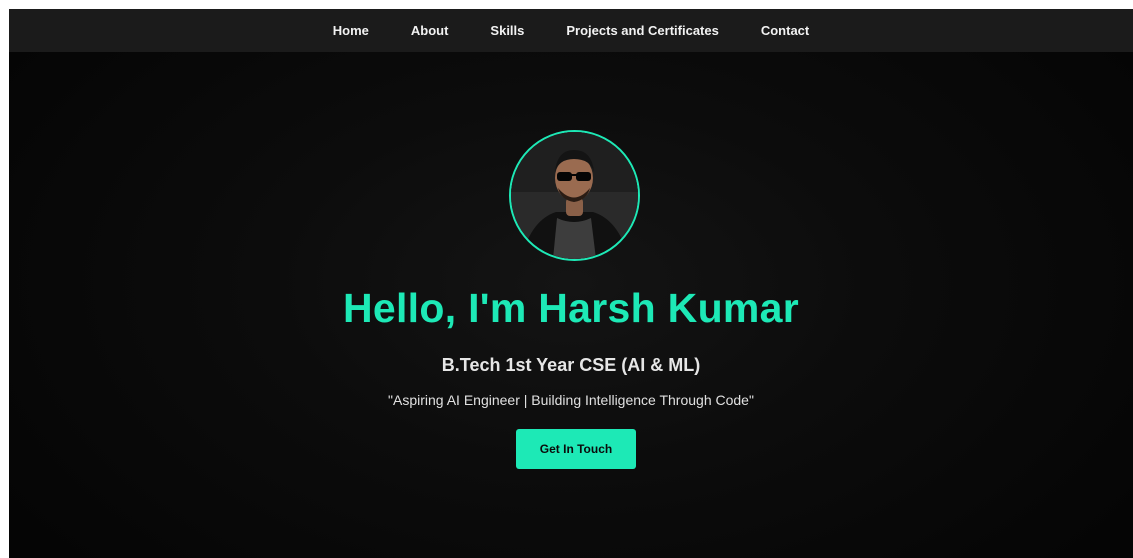  I want to click on nav-link-about: About, so click(430, 30).